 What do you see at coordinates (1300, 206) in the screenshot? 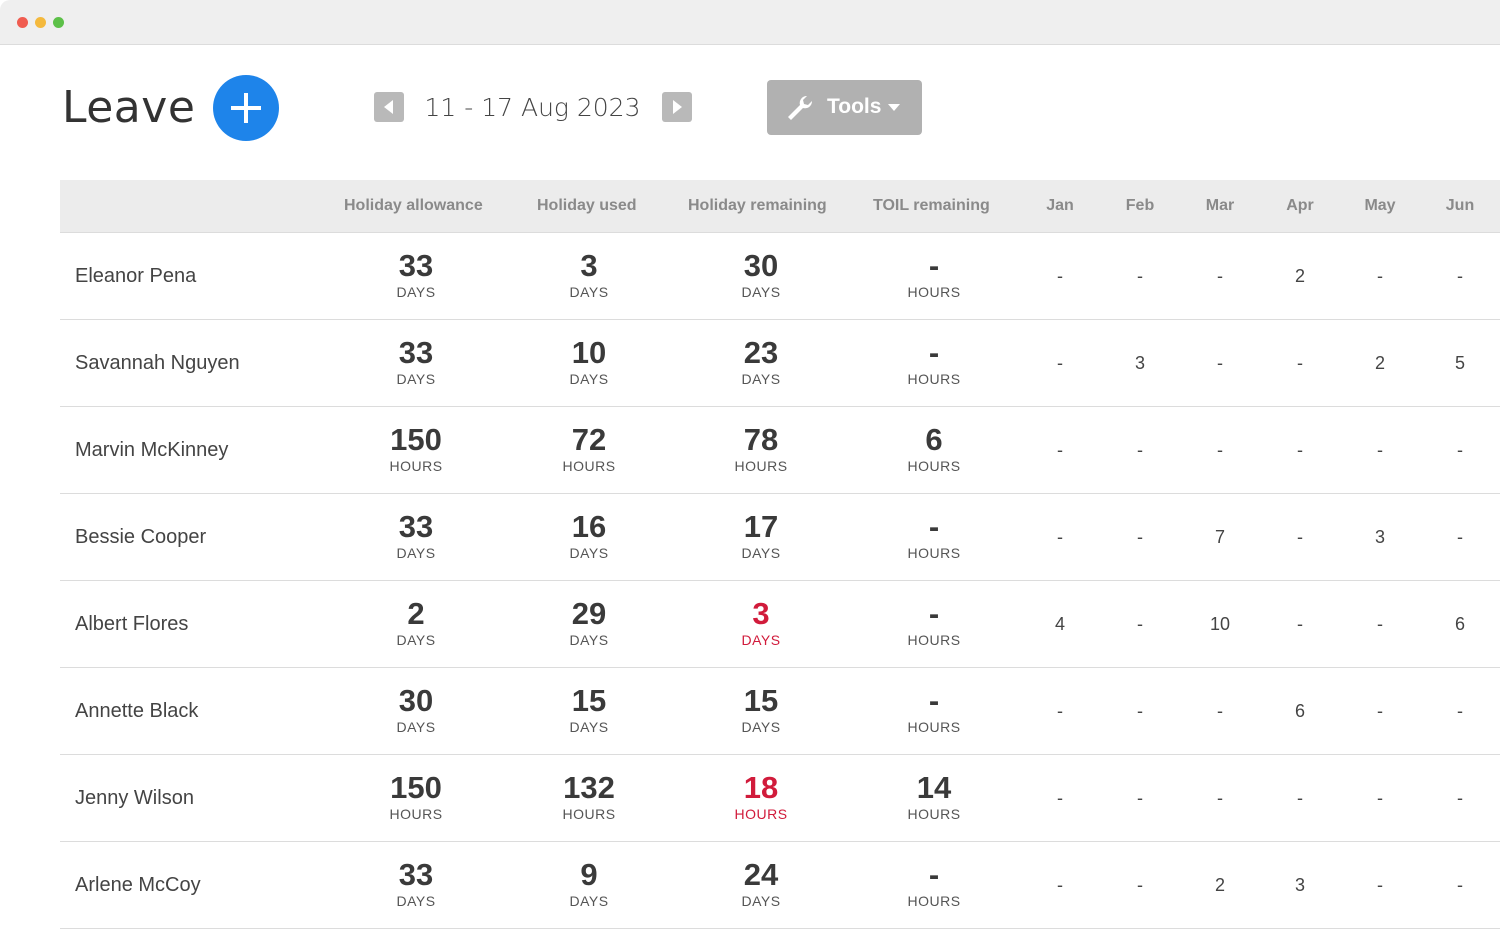
I see `column-header-month: Apr` at bounding box center [1300, 206].